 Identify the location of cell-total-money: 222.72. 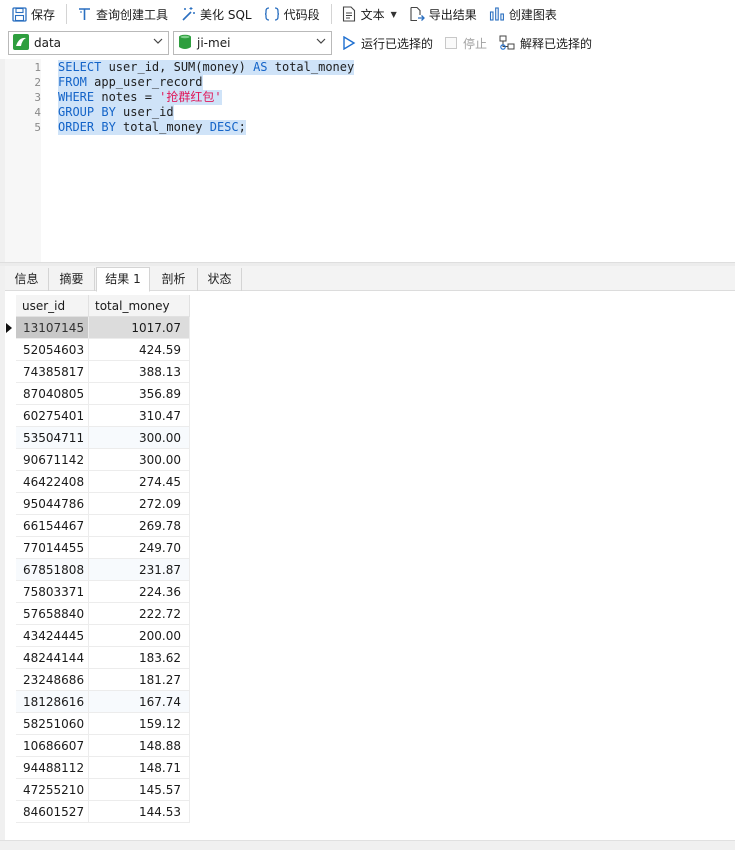
(139, 614).